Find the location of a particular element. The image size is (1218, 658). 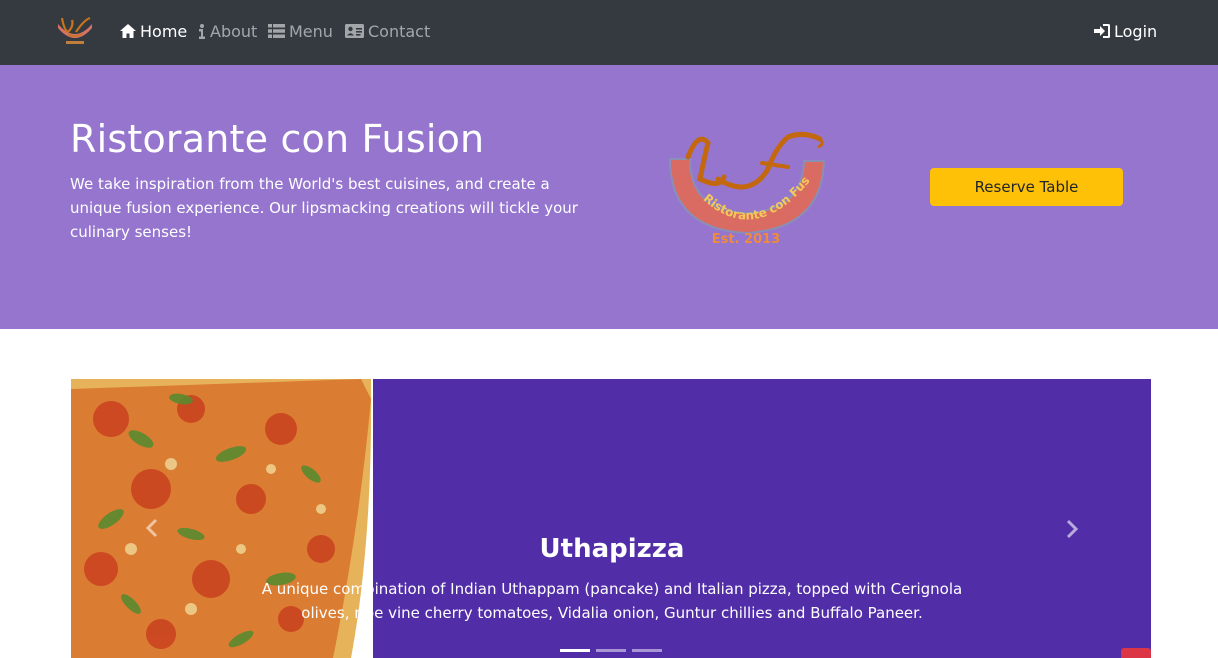

address-card-icon is located at coordinates (354, 31).